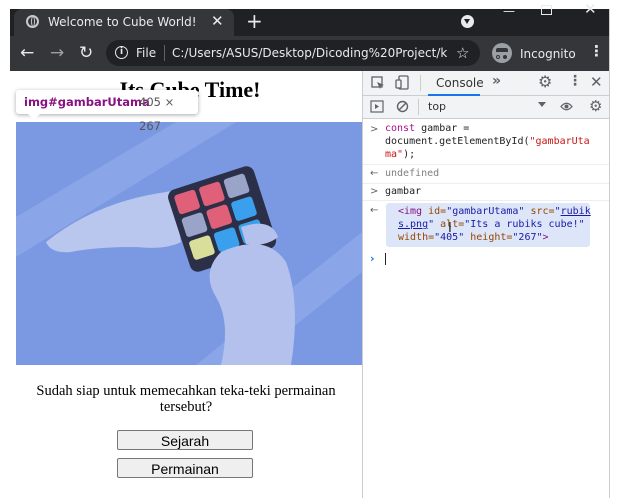 This screenshot has height=498, width=625. I want to click on html-attr: width=, so click(416, 237).